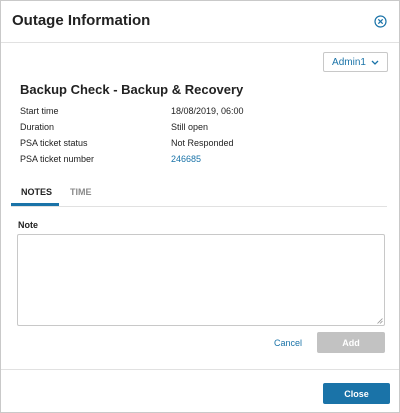 The width and height of the screenshot is (400, 413). I want to click on tab-time: TIME, so click(81, 192).